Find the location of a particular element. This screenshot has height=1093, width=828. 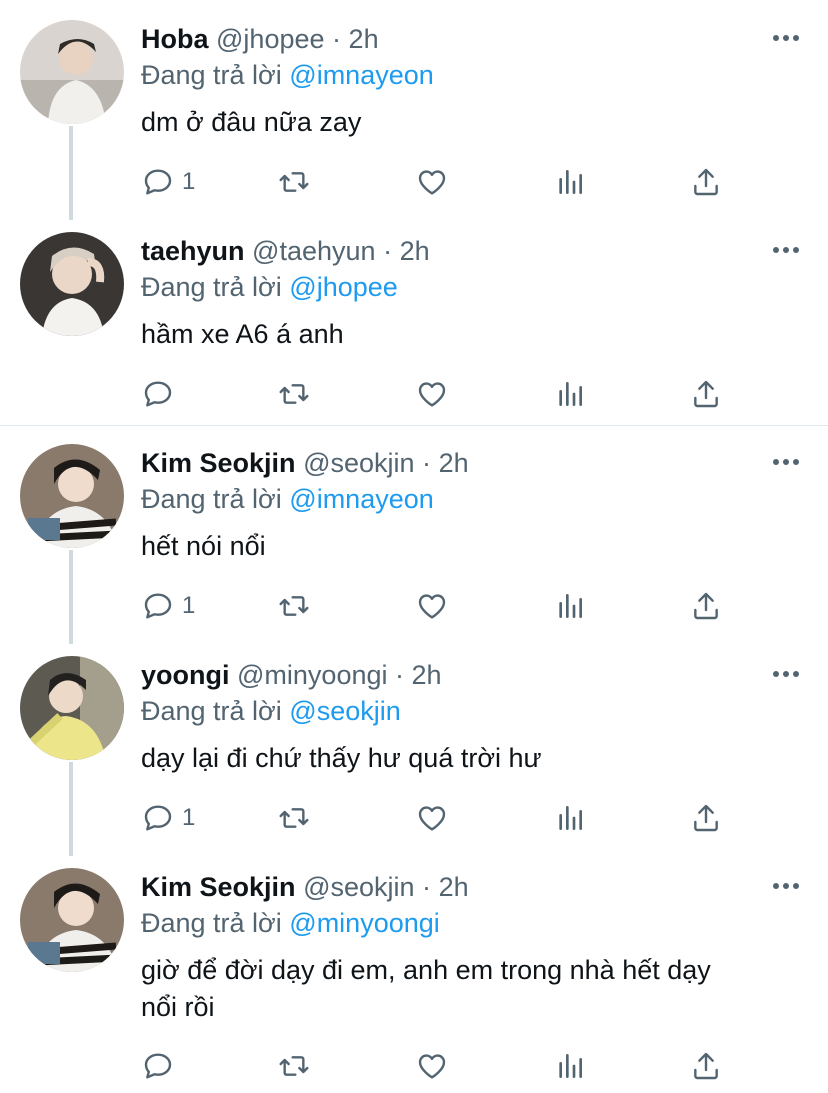

tweet-text: hết nói nổi is located at coordinates (471, 546).